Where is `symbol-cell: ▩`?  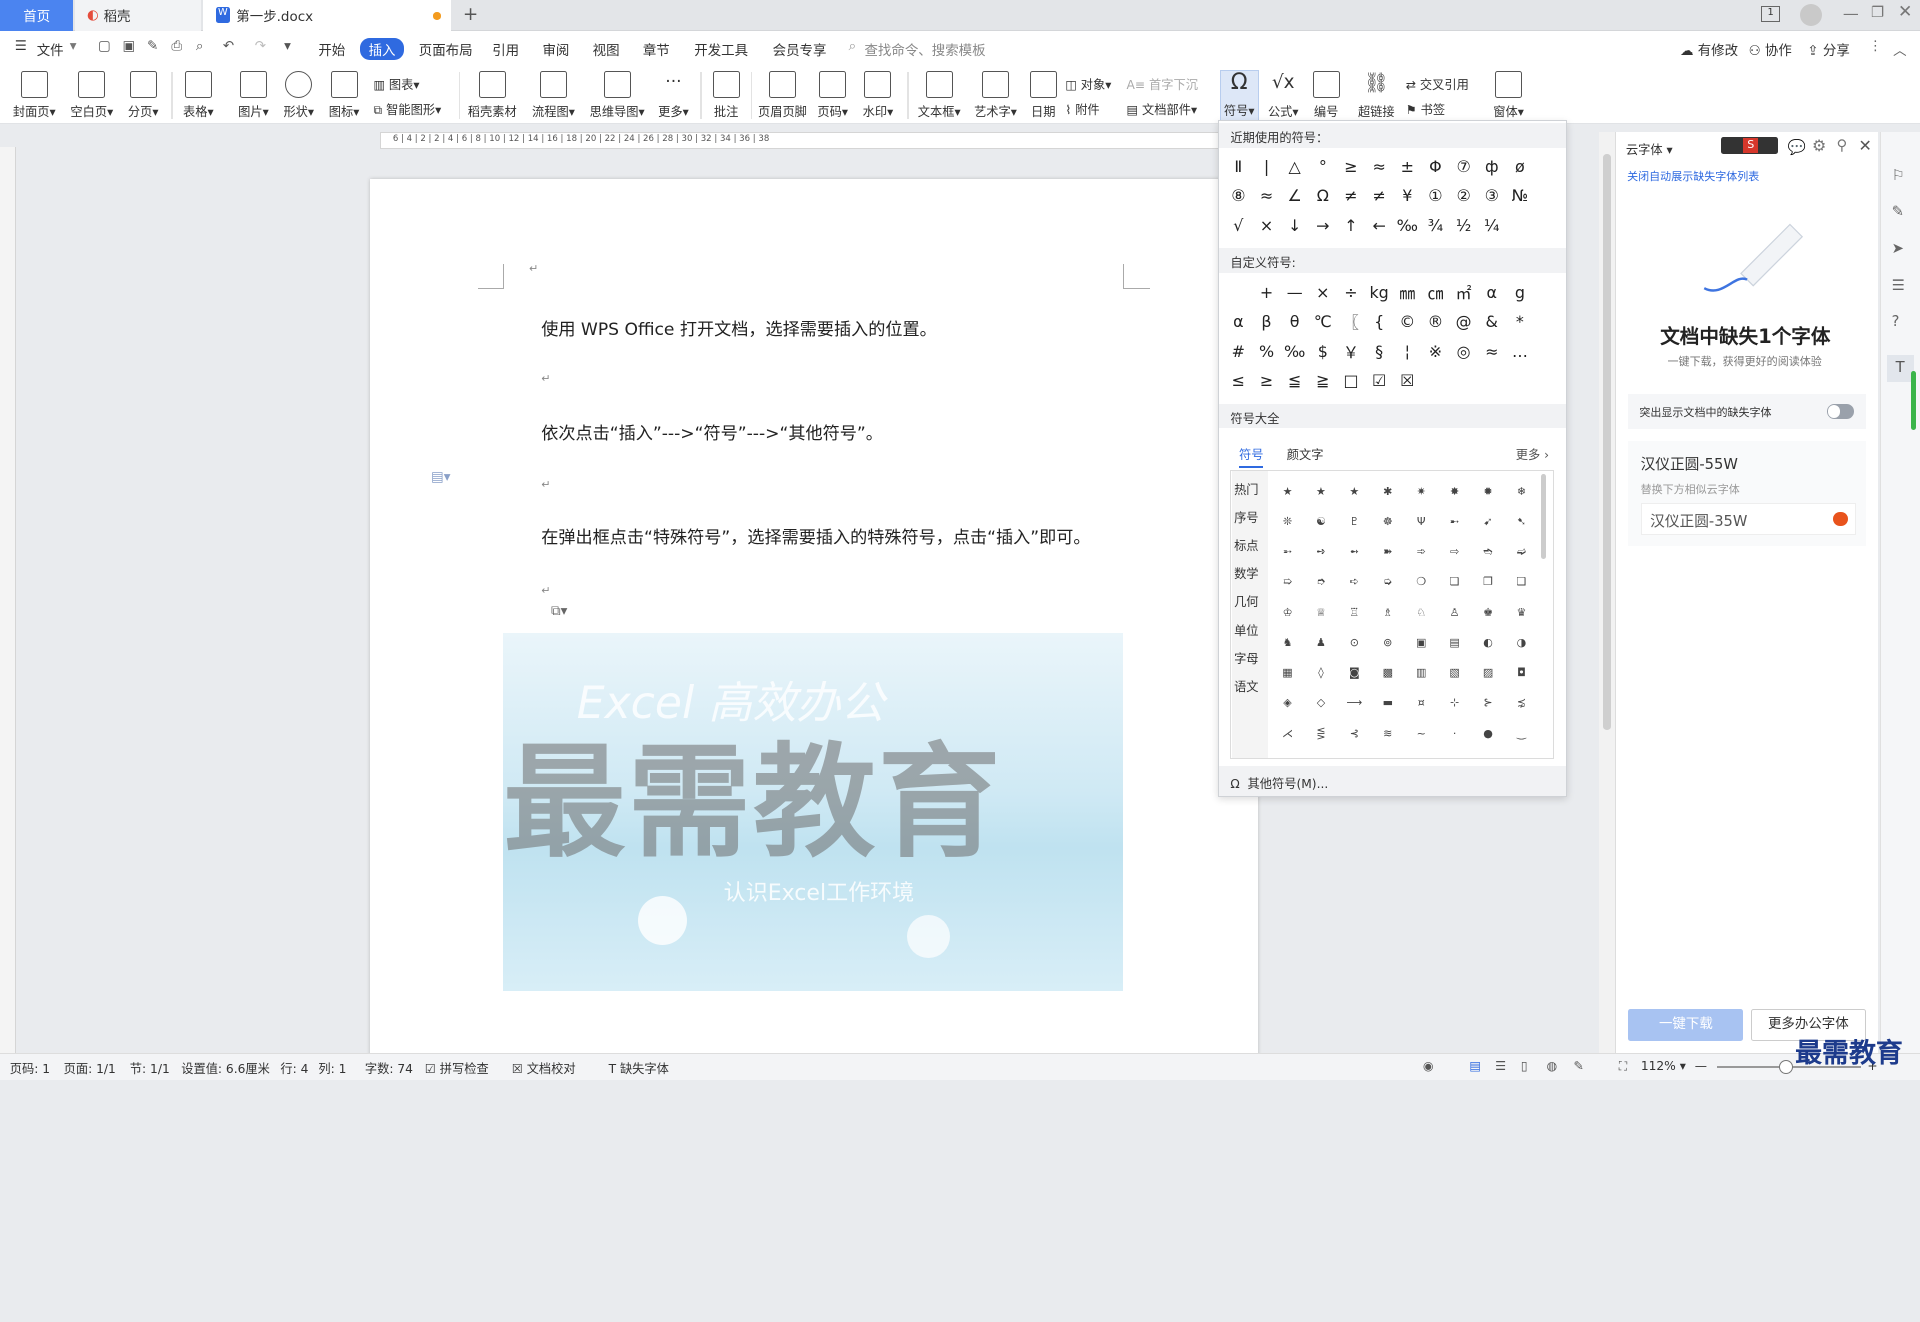
symbol-cell: ▩ is located at coordinates (1387, 673).